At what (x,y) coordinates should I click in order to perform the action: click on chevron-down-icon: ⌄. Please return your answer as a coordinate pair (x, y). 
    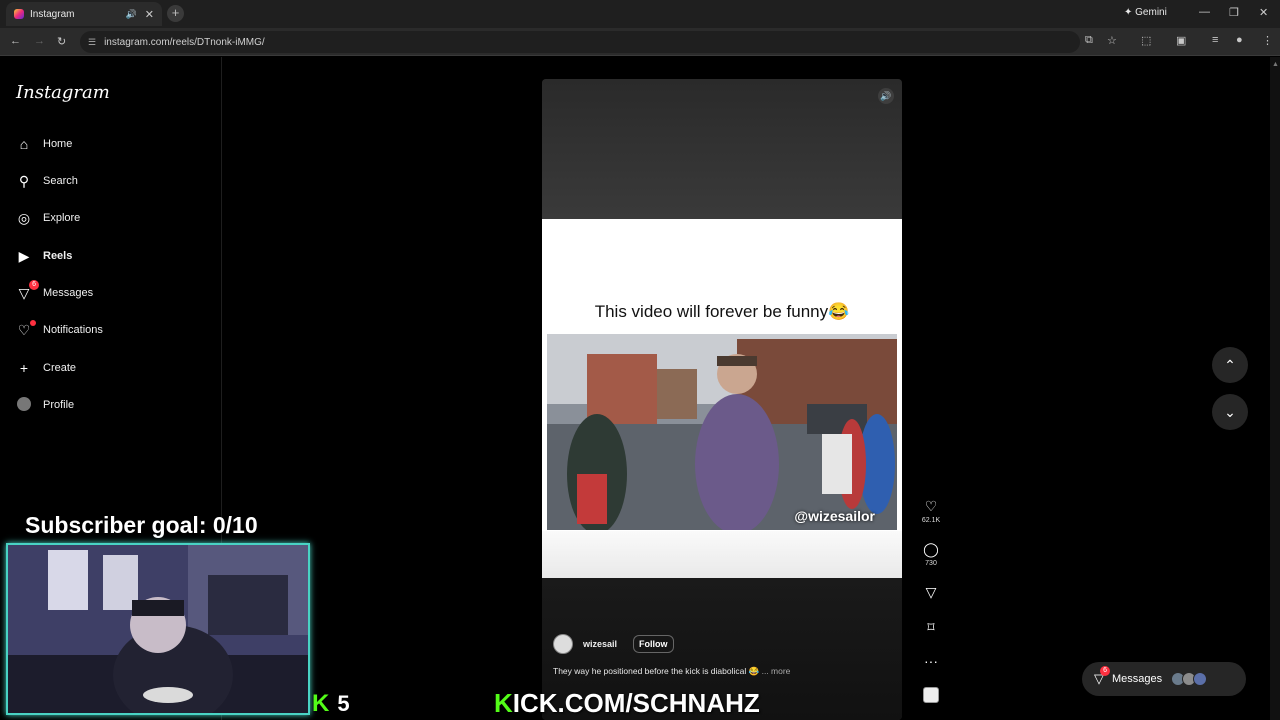
    Looking at the image, I should click on (1230, 412).